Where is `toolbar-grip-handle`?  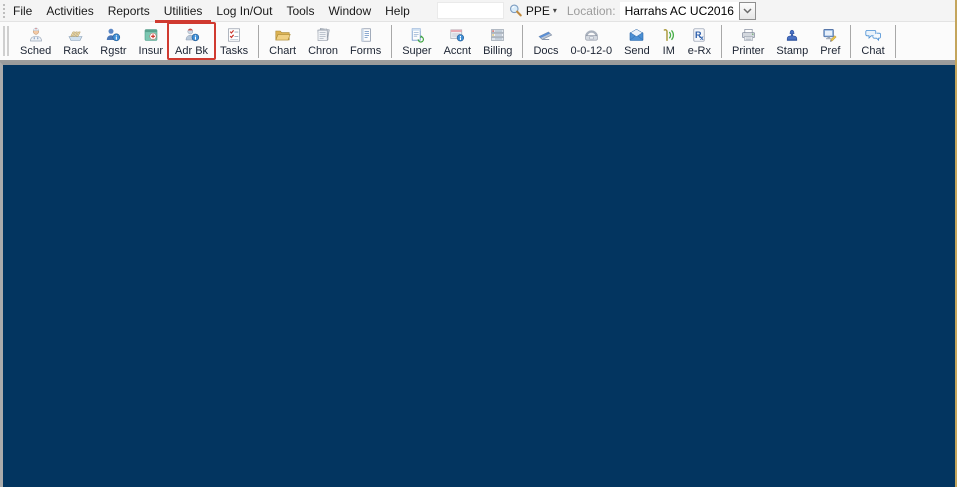 toolbar-grip-handle is located at coordinates (6, 41).